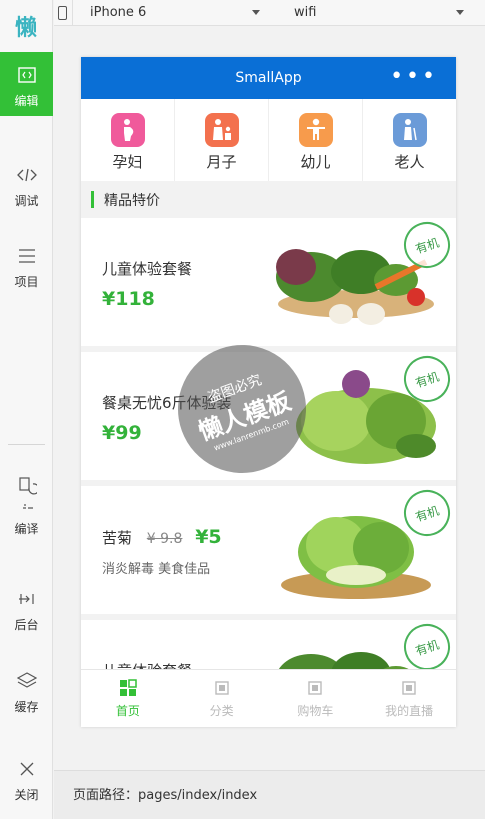  Describe the element at coordinates (122, 433) in the screenshot. I see `product-price: ¥99` at that location.